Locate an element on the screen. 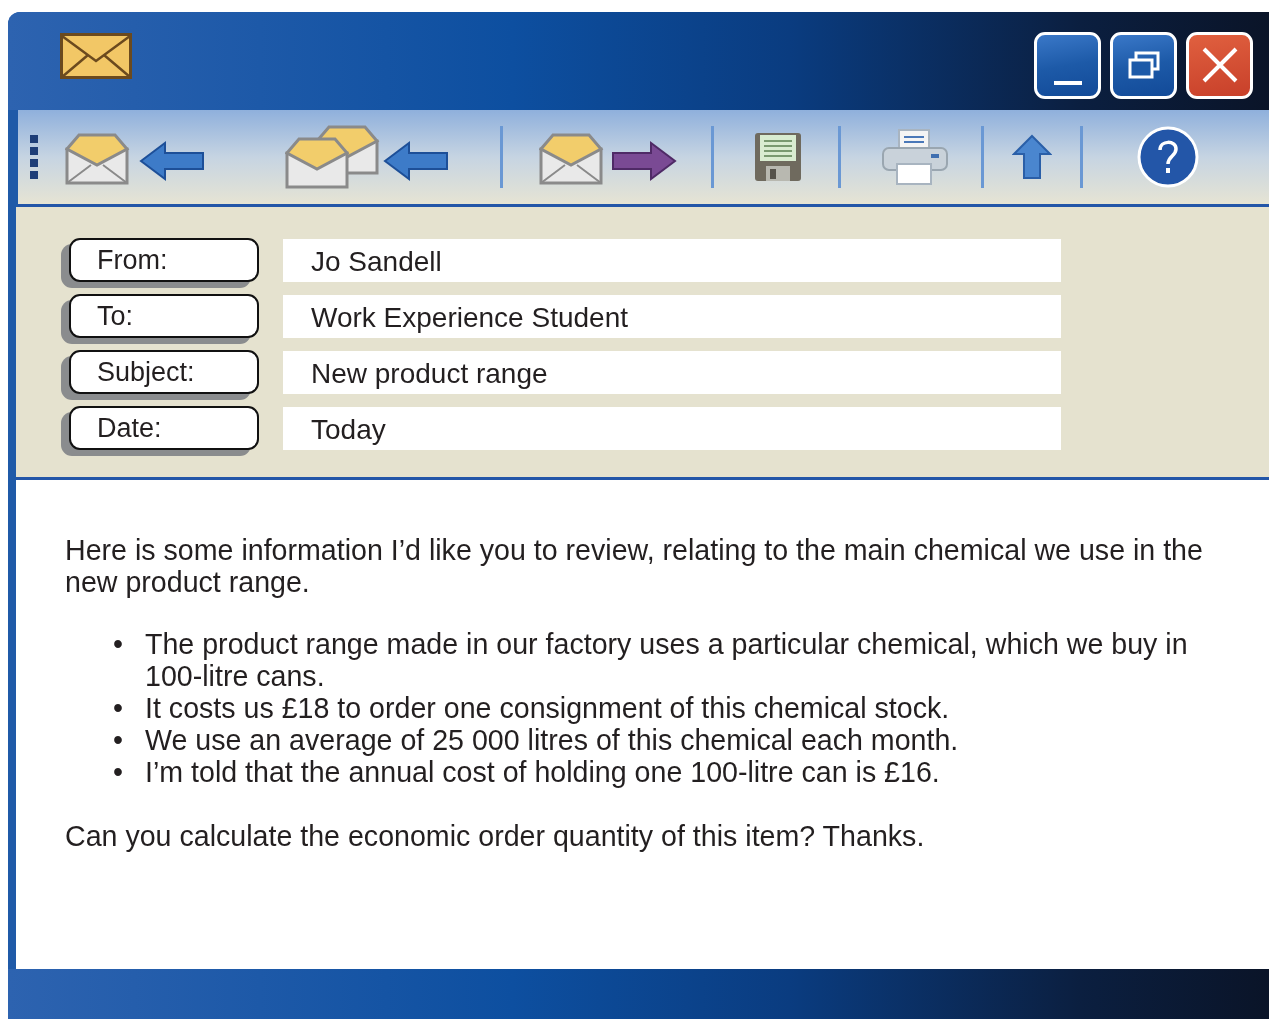  envelopes-left-arrow-icon is located at coordinates (367, 157).